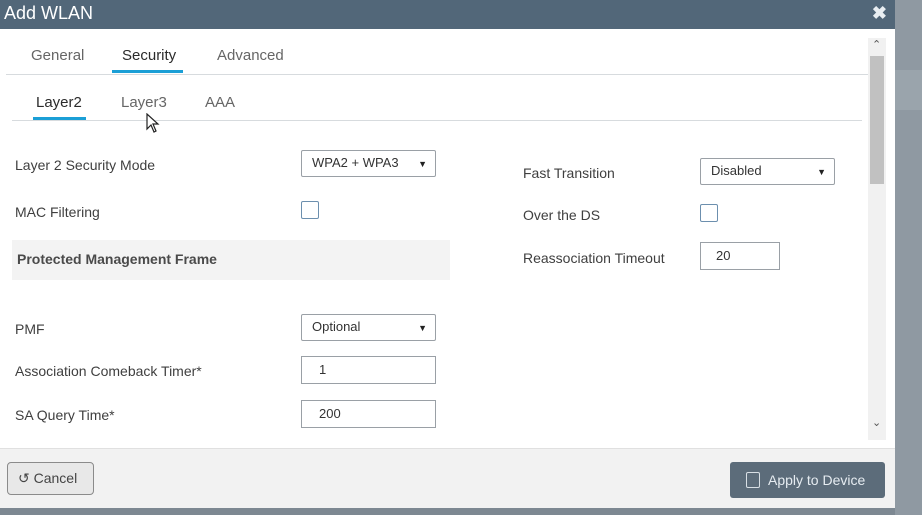 This screenshot has width=922, height=515. What do you see at coordinates (65, 415) in the screenshot?
I see `sa-query-time-label: SA Query Time*` at bounding box center [65, 415].